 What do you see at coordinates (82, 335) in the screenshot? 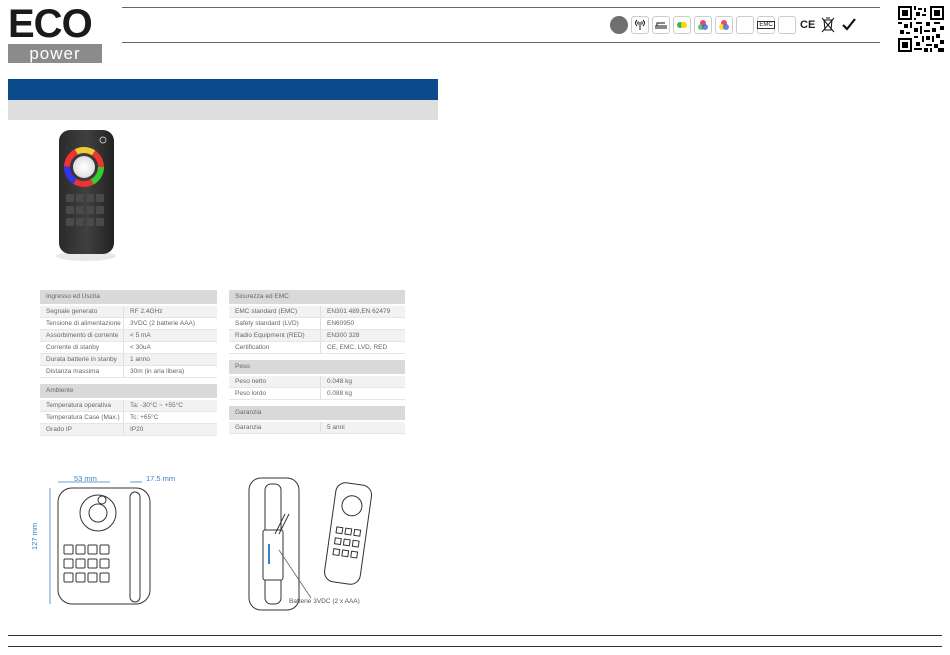
I see `spec-key: Assorbimento di corrente` at bounding box center [82, 335].